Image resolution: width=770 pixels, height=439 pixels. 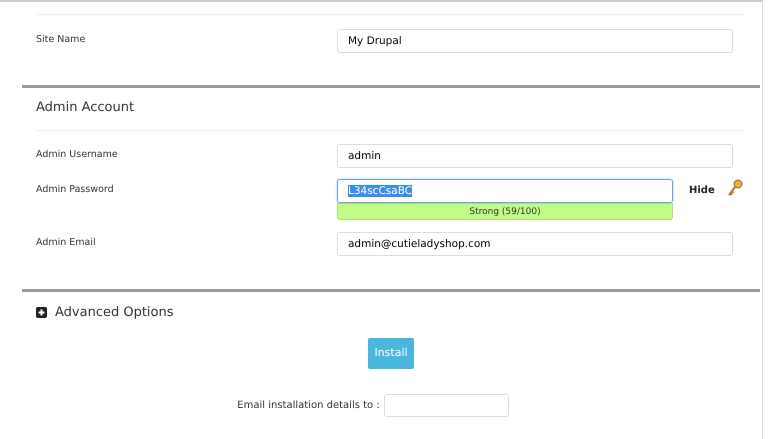 I want to click on field-label: Admin Password, so click(x=75, y=189).